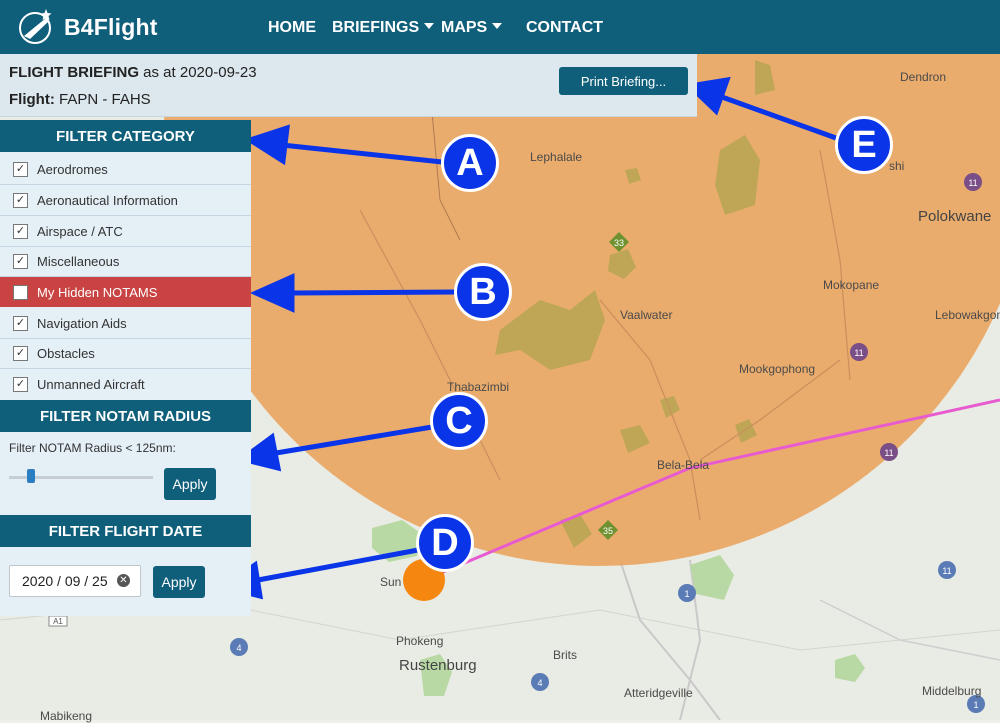  I want to click on map-town: Mookgophong, so click(777, 369).